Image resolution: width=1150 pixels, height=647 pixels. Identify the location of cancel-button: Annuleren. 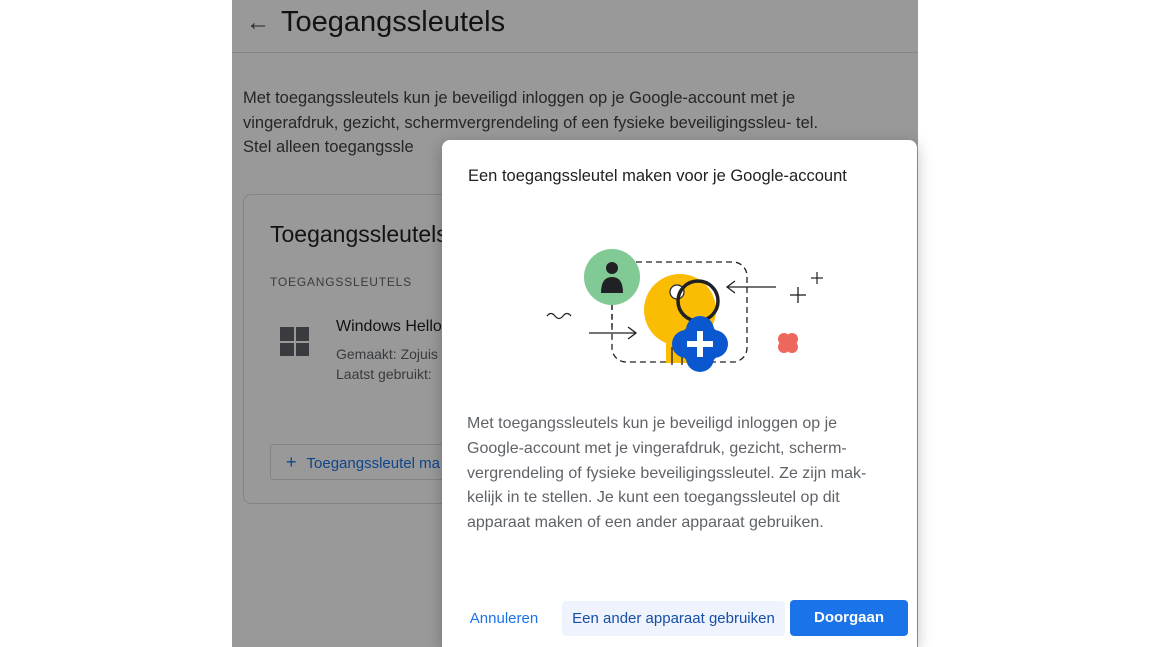
(504, 618).